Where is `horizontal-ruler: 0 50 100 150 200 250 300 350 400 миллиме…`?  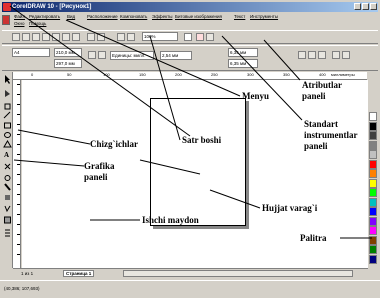
horizontal-ruler: 0 50 100 150 200 250 300 350 400 миллиме… is located at coordinates (190, 76).